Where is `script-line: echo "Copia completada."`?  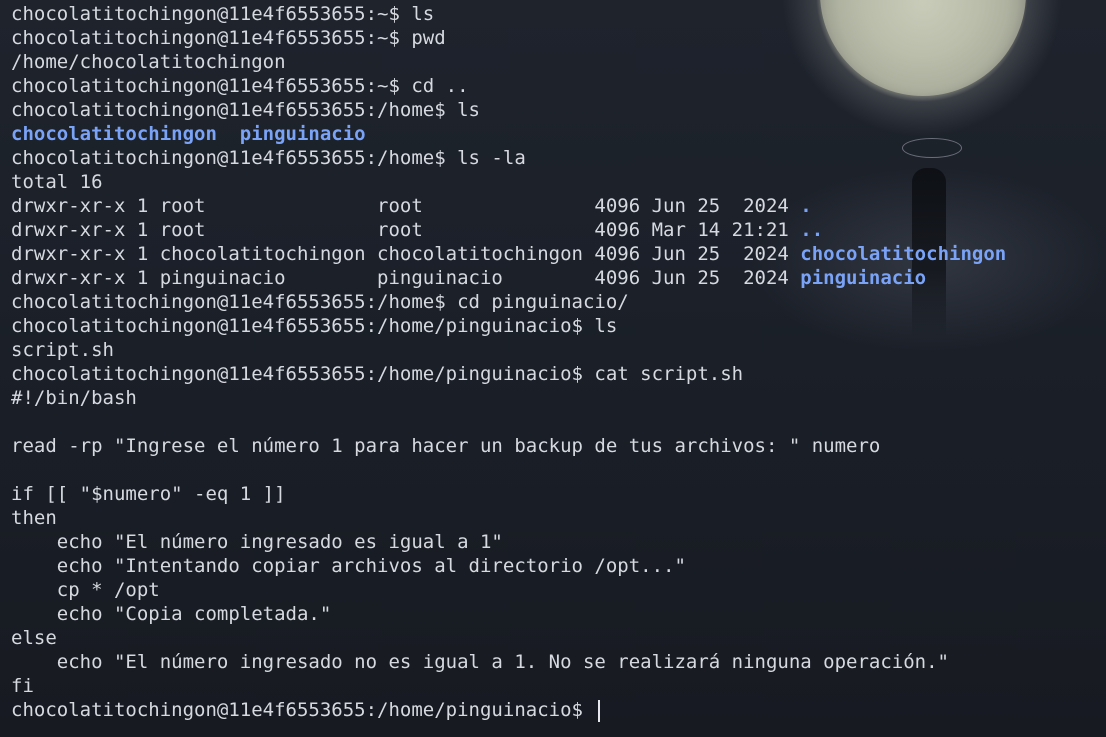 script-line: echo "Copia completada." is located at coordinates (171, 614).